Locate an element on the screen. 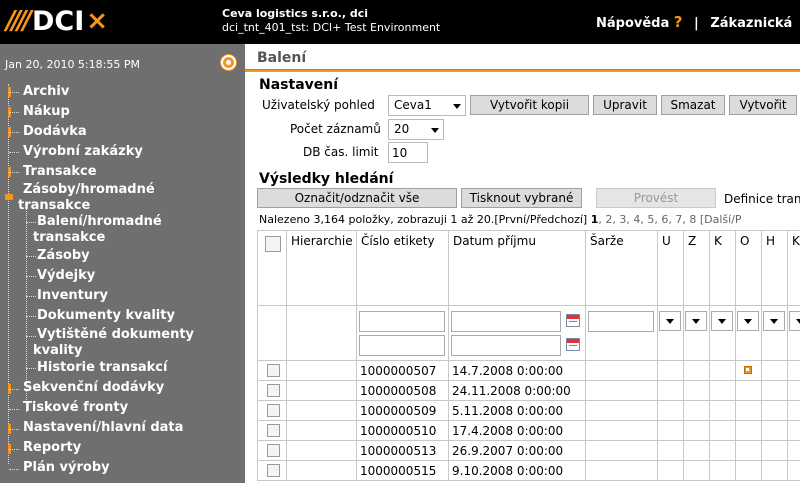  column-header-k2: K is located at coordinates (794, 268).